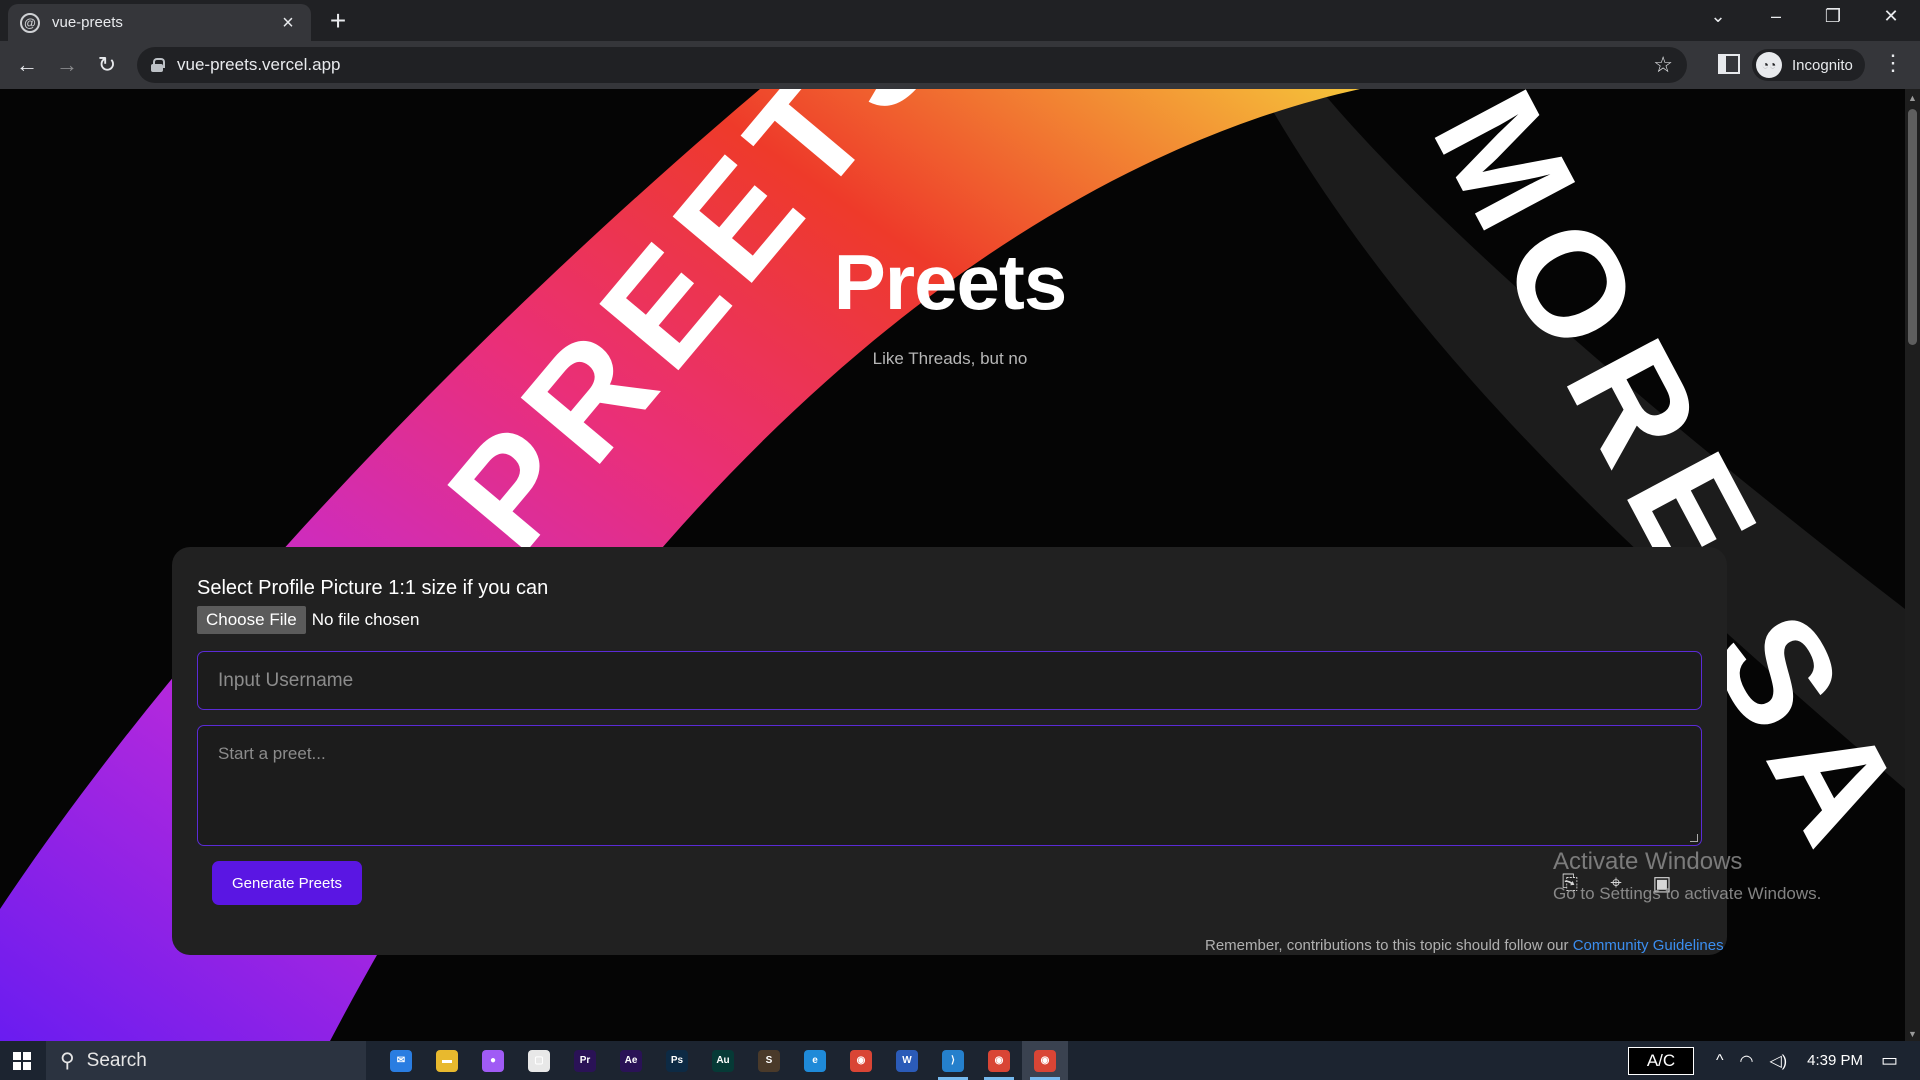 The image size is (1920, 1080). I want to click on wifi-icon: ◠, so click(1747, 1061).